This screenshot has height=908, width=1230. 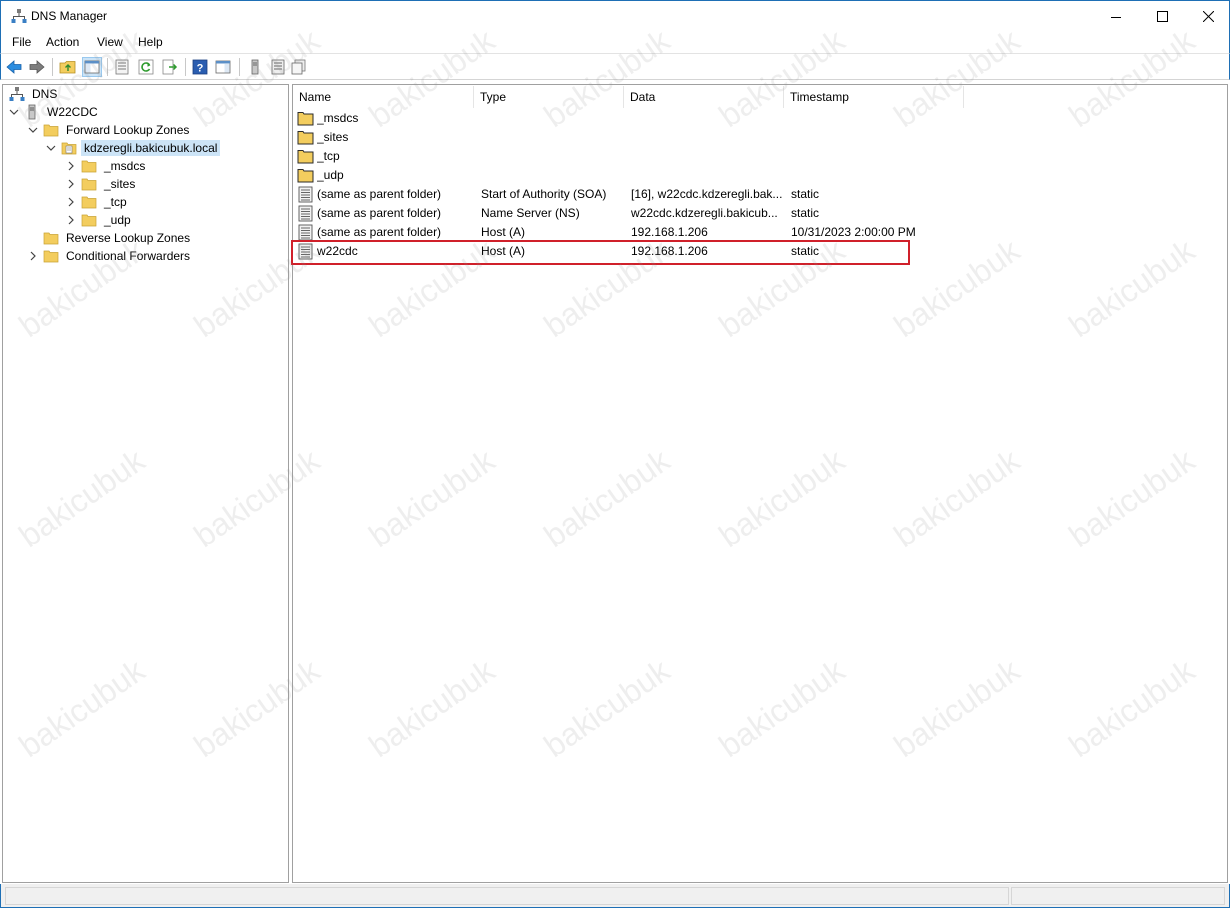 What do you see at coordinates (333, 137) in the screenshot?
I see `cell-name: _sites` at bounding box center [333, 137].